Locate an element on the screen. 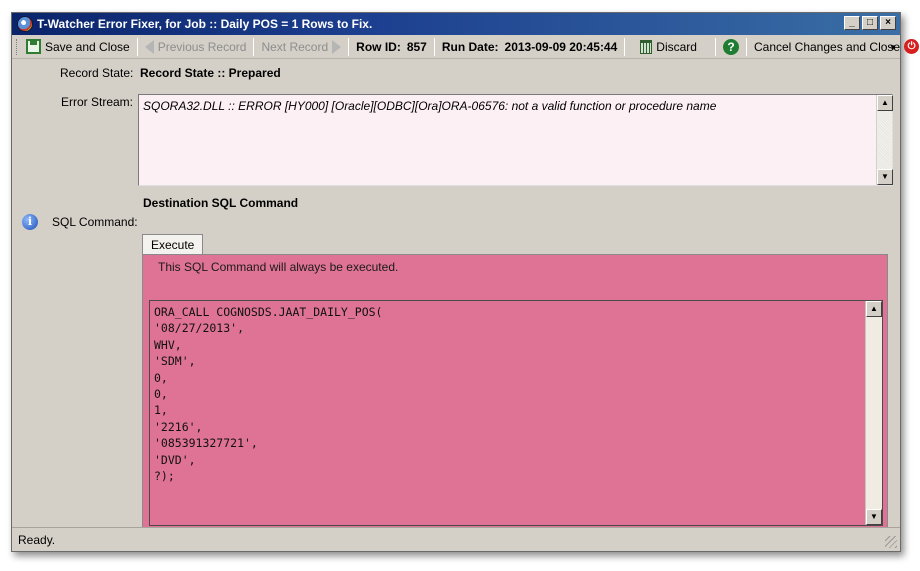 The height and width of the screenshot is (571, 920). arrow-left-icon is located at coordinates (149, 46).